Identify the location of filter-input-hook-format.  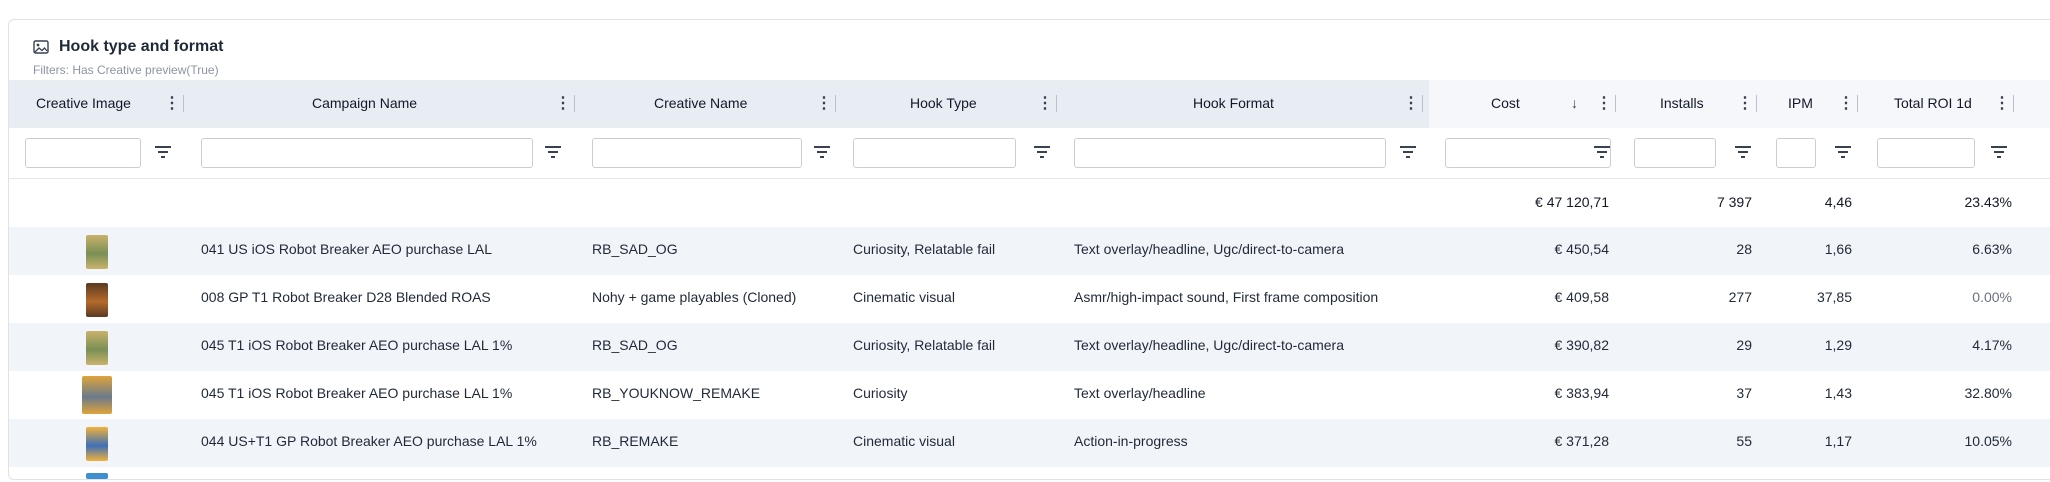
(1230, 153).